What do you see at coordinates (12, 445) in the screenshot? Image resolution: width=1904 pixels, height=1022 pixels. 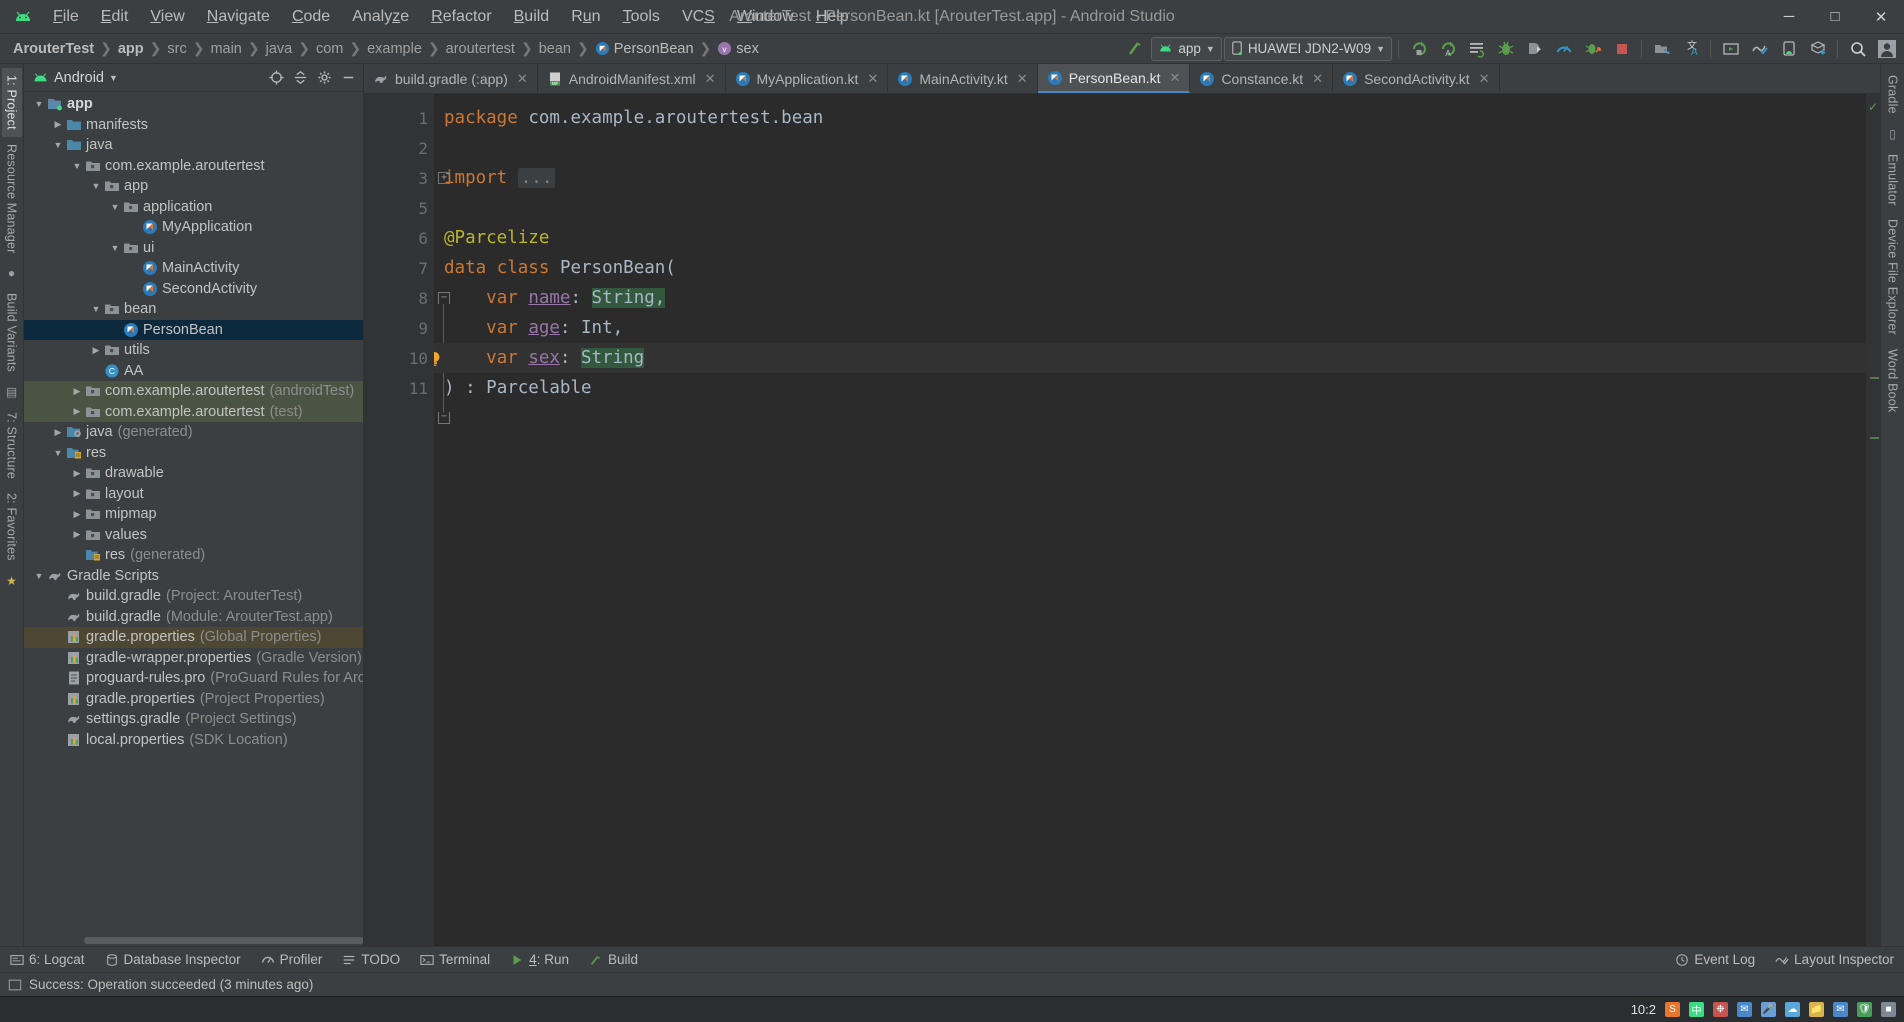 I see `sidebar-item-structure: 7: Structure` at bounding box center [12, 445].